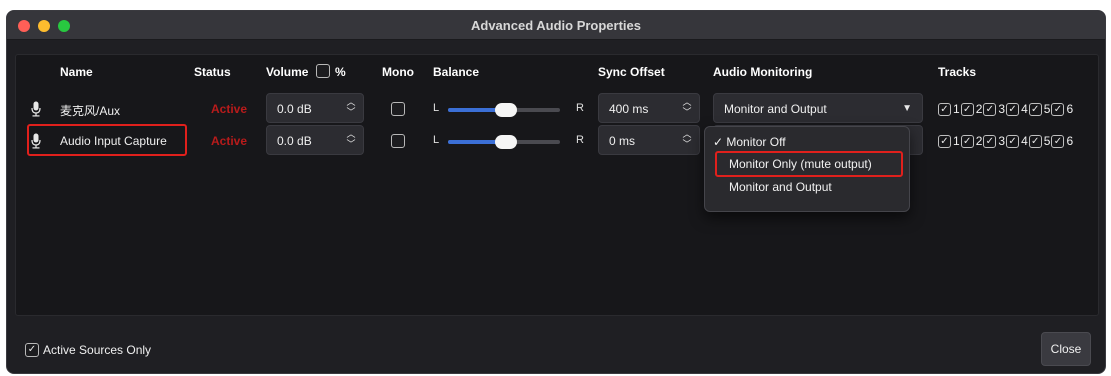  What do you see at coordinates (907, 108) in the screenshot?
I see `chevron-down-icon: ▼` at bounding box center [907, 108].